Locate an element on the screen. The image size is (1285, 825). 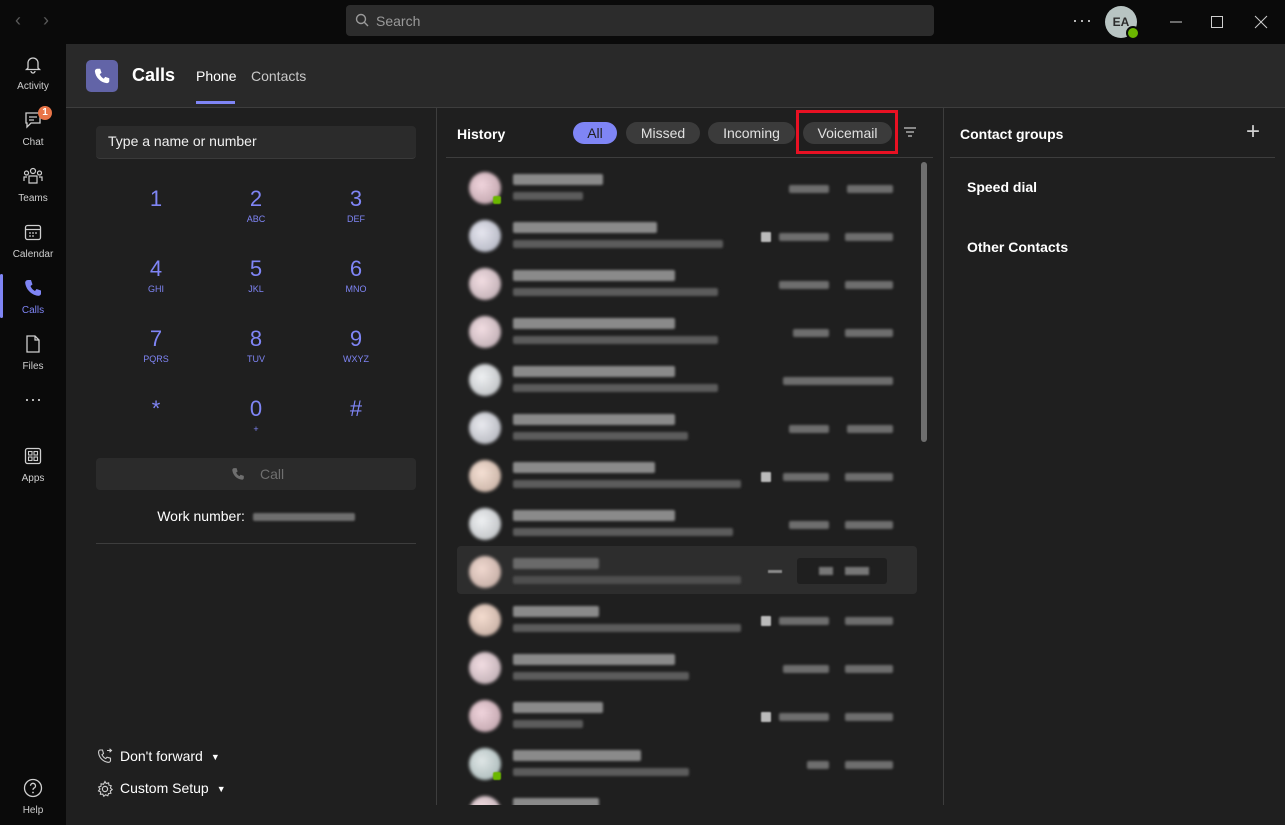
panel-divider is located at coordinates (943, 456).